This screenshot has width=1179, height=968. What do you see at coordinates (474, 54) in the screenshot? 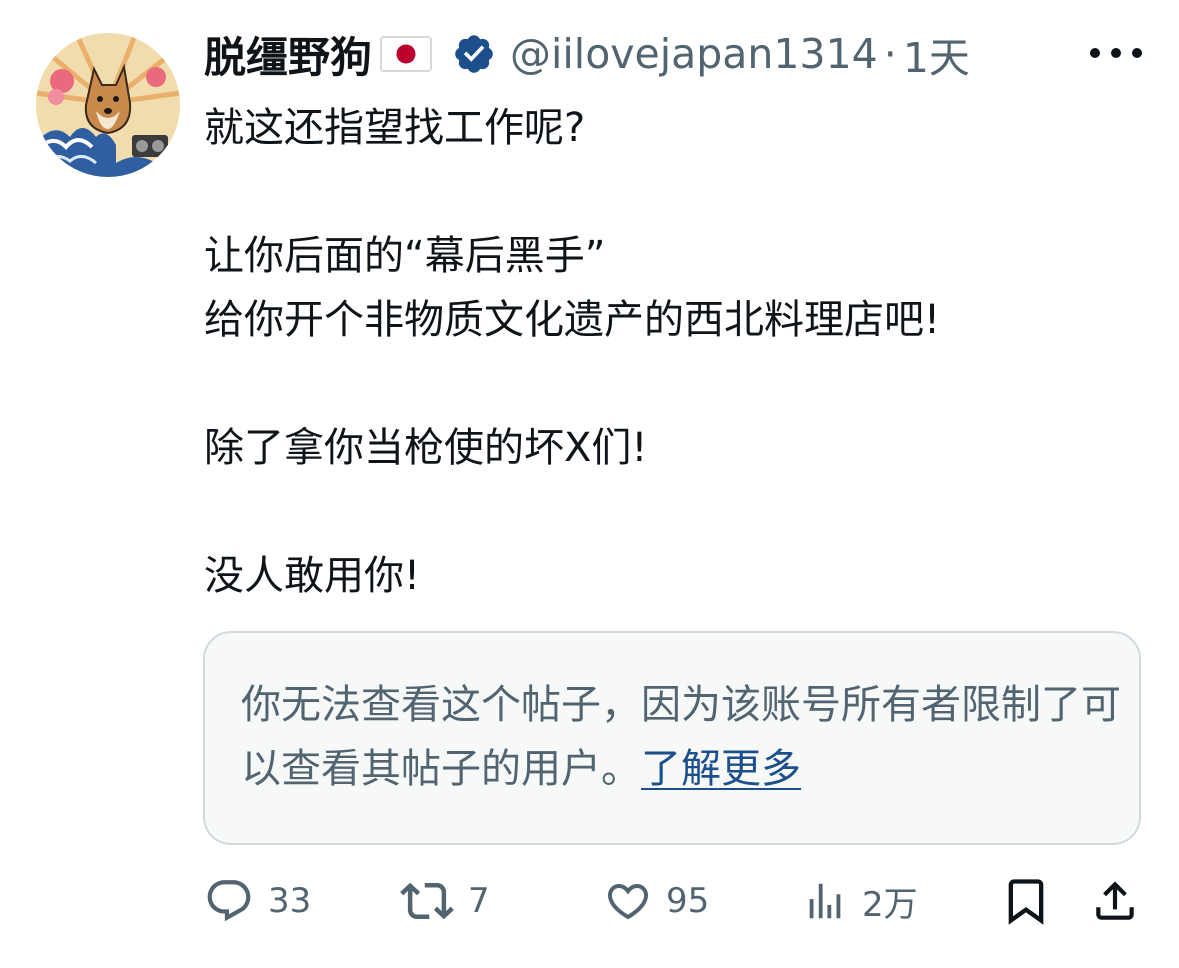
I see `verified-badge-icon` at bounding box center [474, 54].